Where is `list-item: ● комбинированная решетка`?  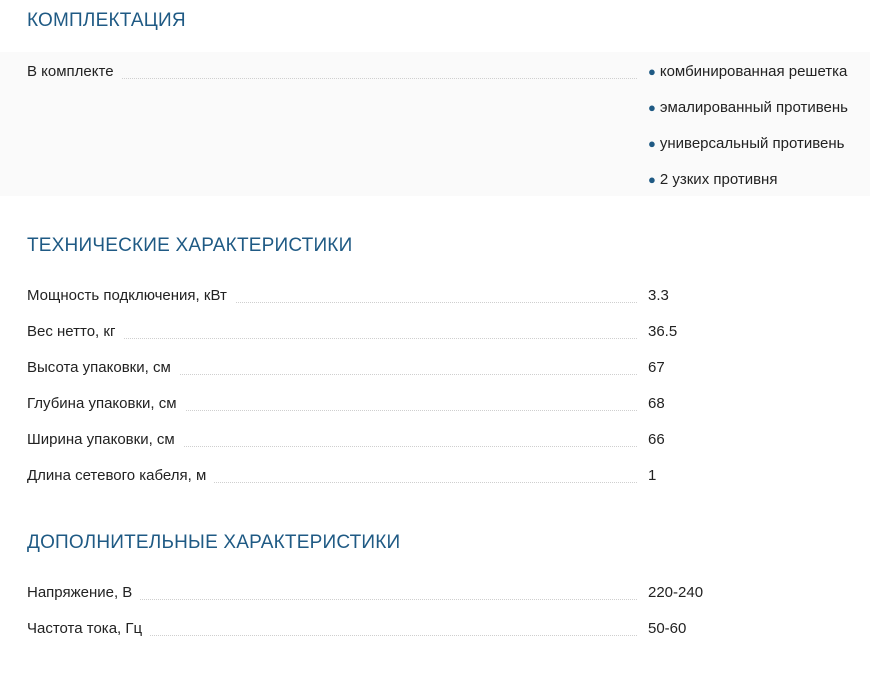 list-item: ● комбинированная решетка is located at coordinates (748, 71).